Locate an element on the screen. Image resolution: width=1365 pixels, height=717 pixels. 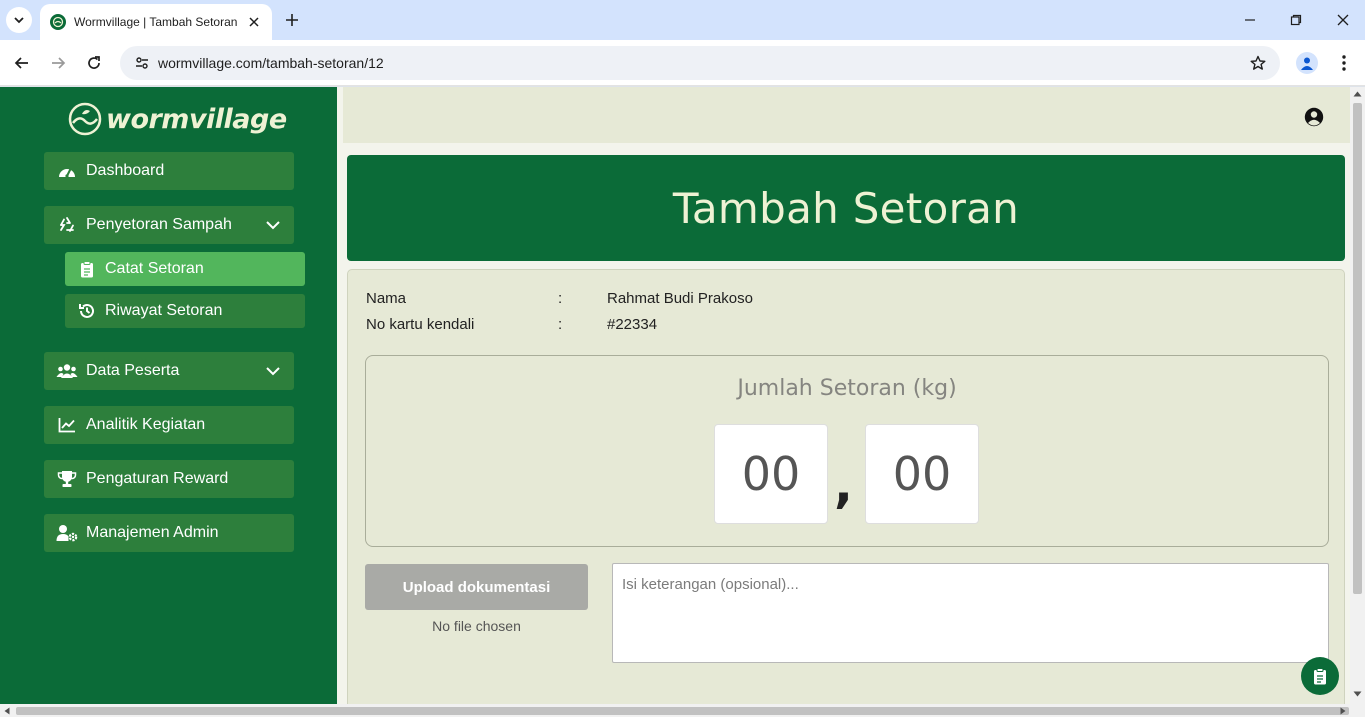
browser-tab-strip: Wormvillage | Tambah Setoran is located at coordinates (682, 20).